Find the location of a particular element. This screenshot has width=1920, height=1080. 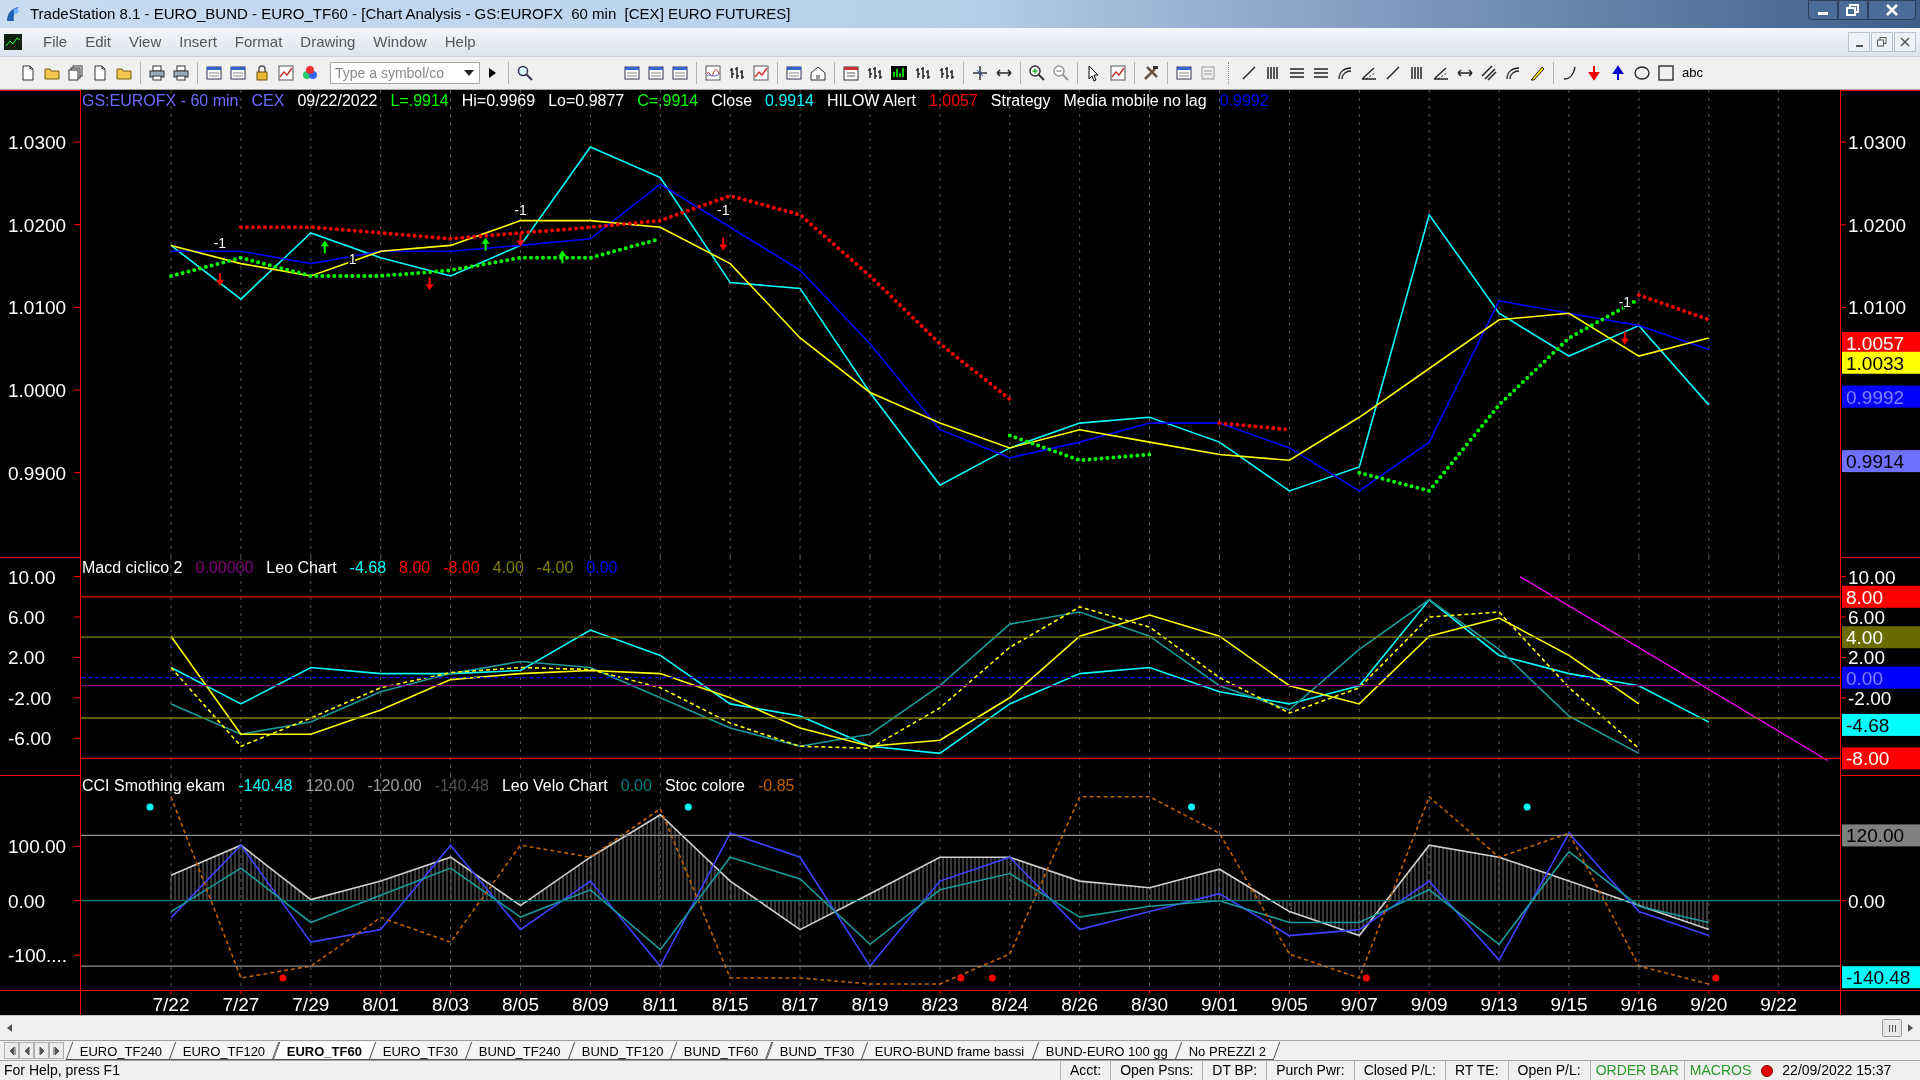

date-label: 8/11 is located at coordinates (660, 1004).